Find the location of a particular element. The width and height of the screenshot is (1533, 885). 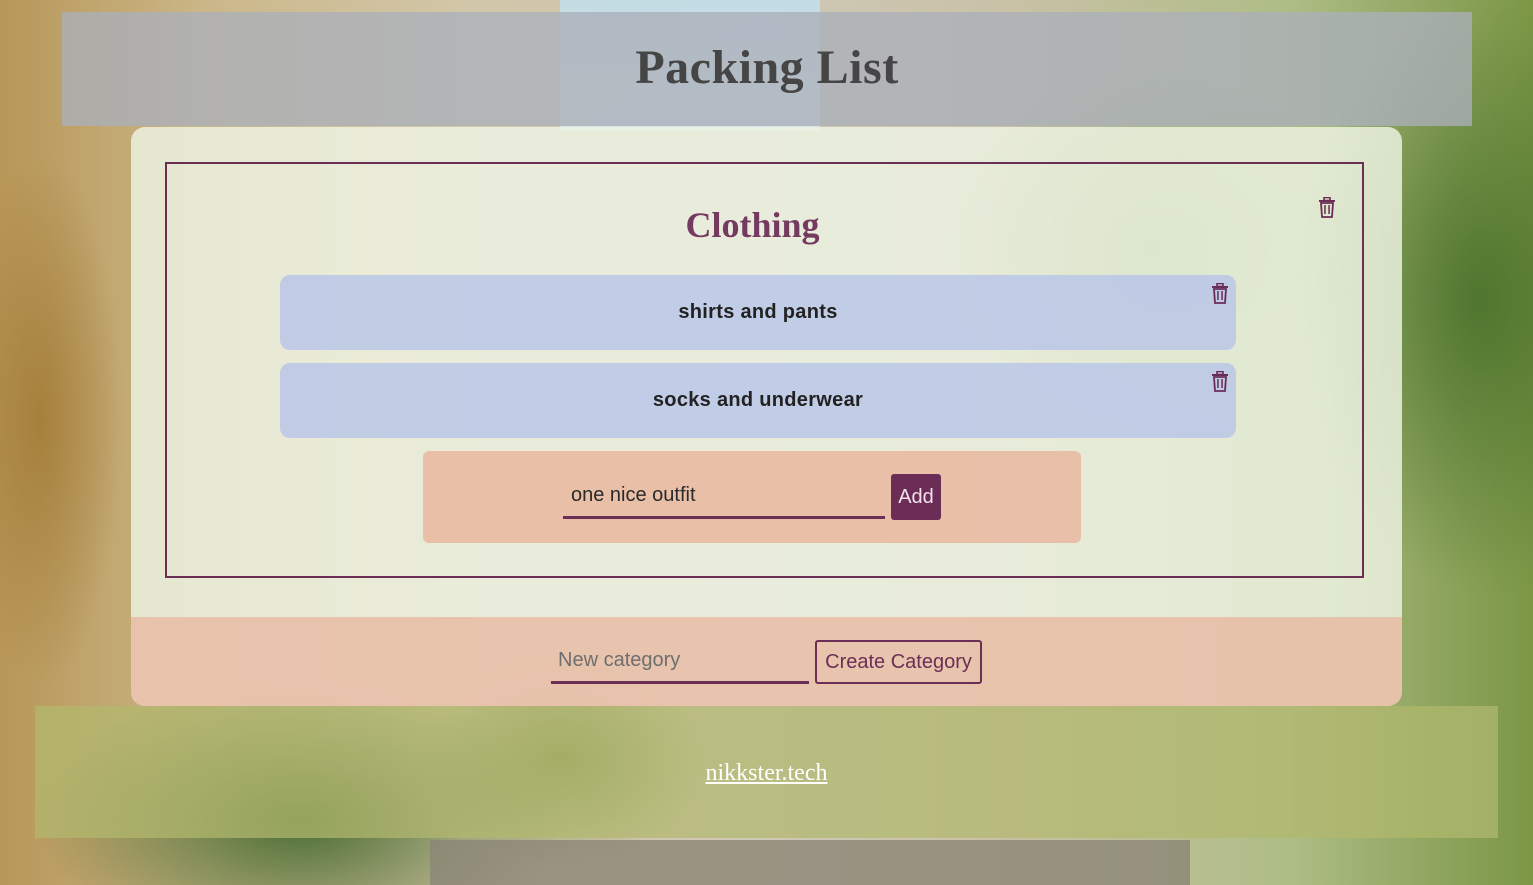

category-title: Clothing is located at coordinates (752, 225).